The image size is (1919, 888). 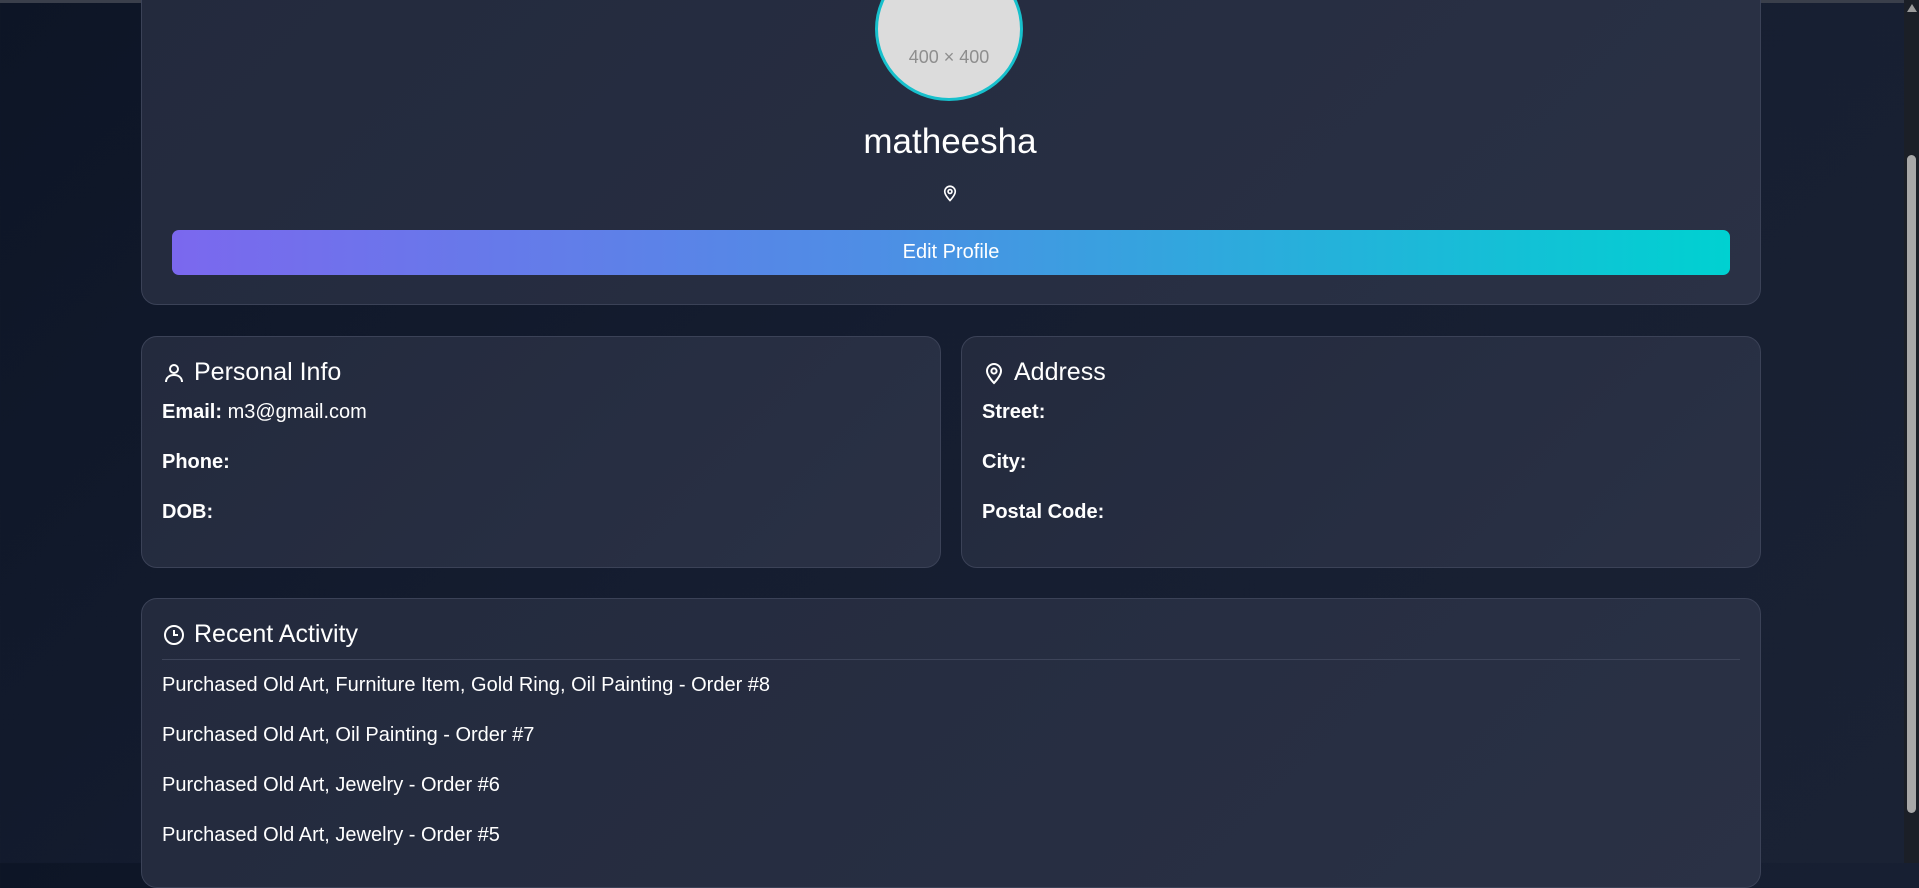 What do you see at coordinates (1911, 484) in the screenshot?
I see `scrollbar-thumb` at bounding box center [1911, 484].